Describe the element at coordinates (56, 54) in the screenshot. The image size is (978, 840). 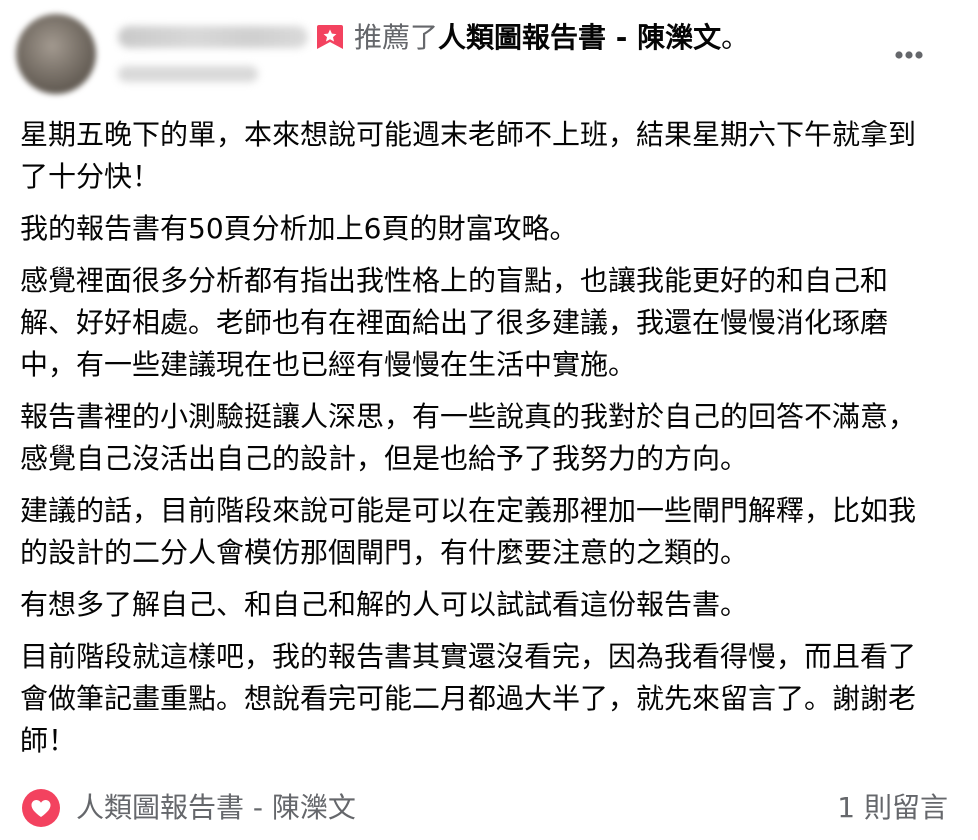
I see `avatar` at that location.